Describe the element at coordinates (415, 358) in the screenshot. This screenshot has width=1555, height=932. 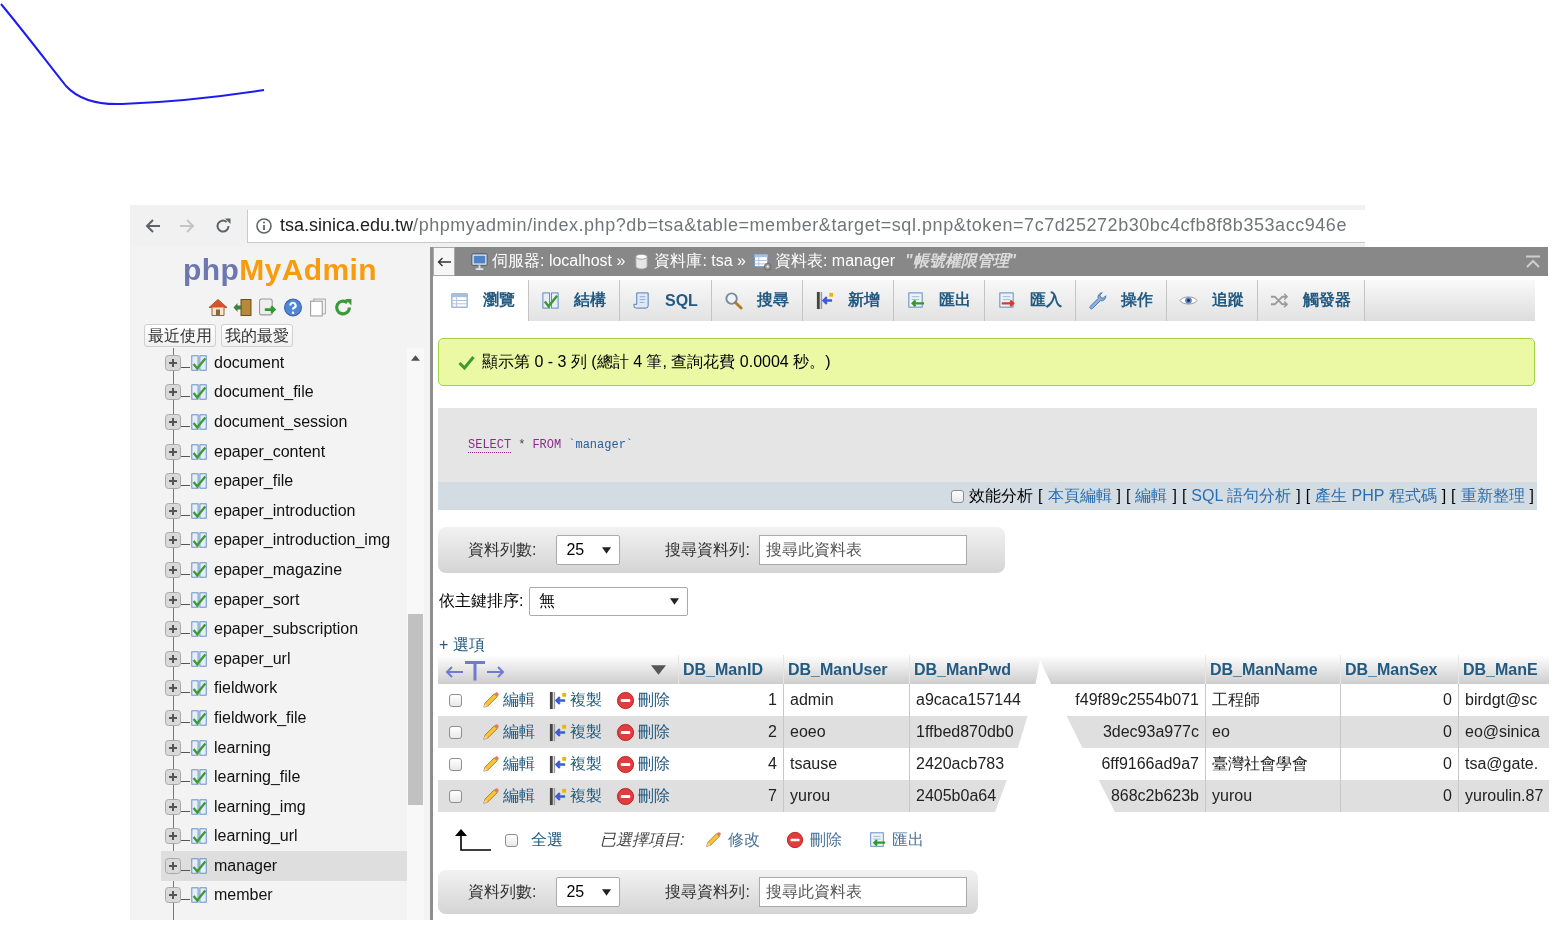
I see `scroll-up-icon` at that location.